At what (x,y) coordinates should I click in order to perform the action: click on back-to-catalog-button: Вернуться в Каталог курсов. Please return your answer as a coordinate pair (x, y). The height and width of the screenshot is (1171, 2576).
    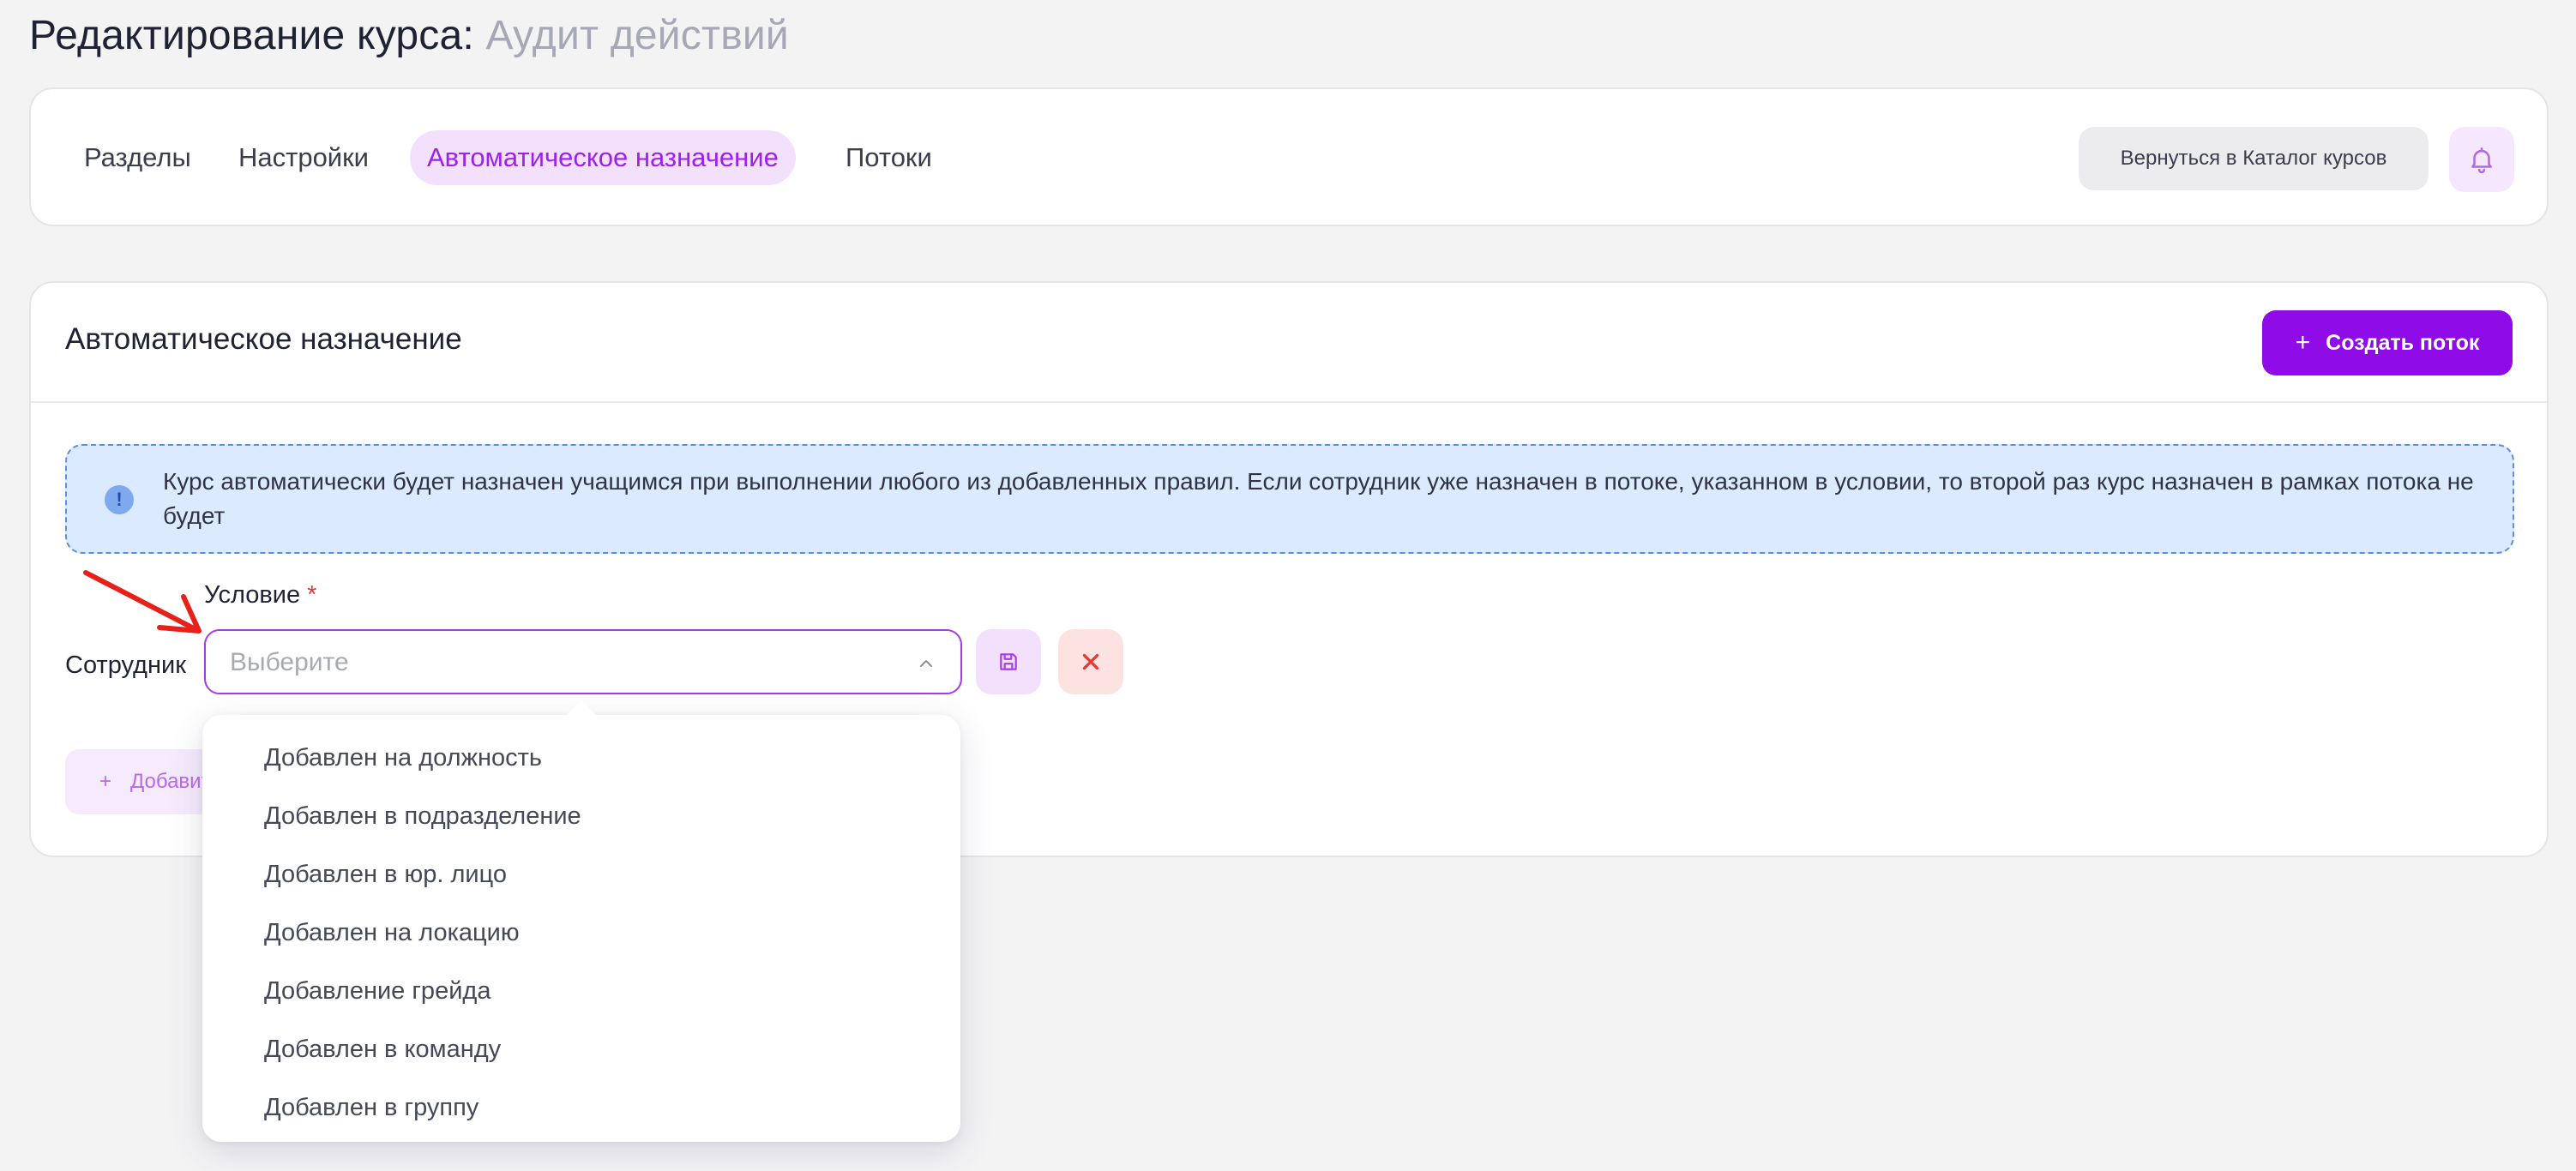
    Looking at the image, I should click on (2254, 158).